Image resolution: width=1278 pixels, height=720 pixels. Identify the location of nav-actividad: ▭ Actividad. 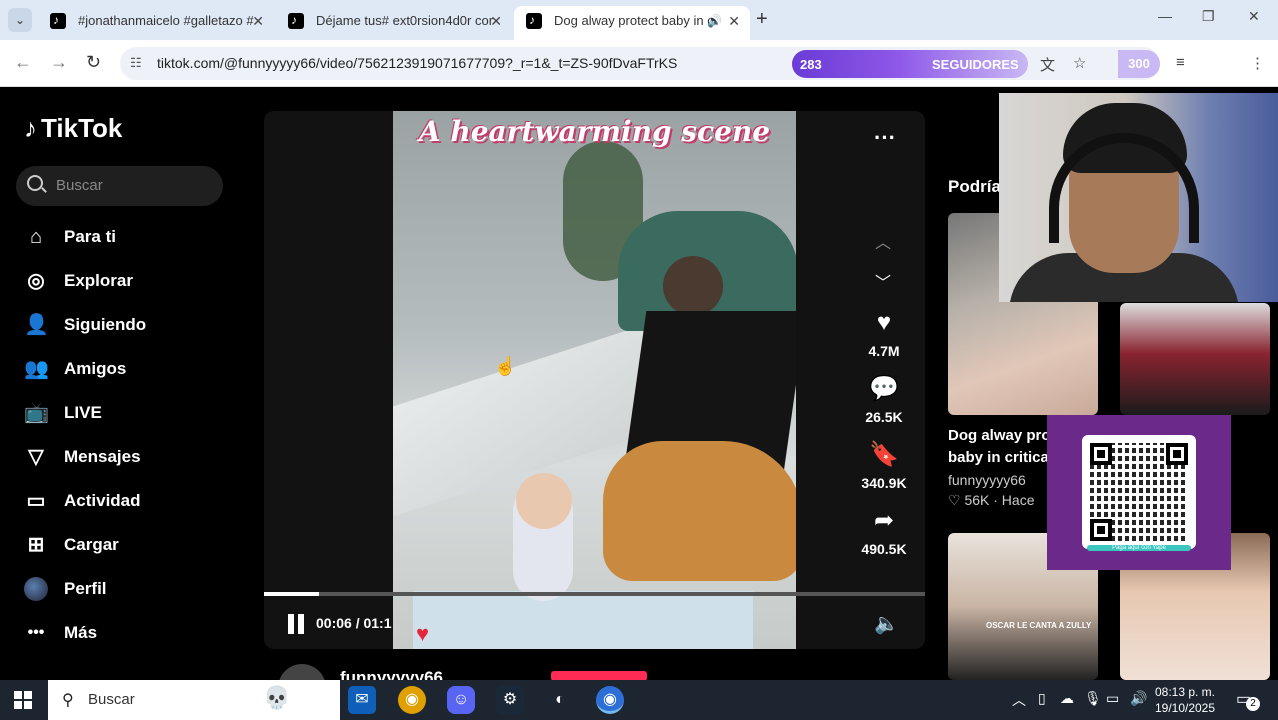
(129, 502).